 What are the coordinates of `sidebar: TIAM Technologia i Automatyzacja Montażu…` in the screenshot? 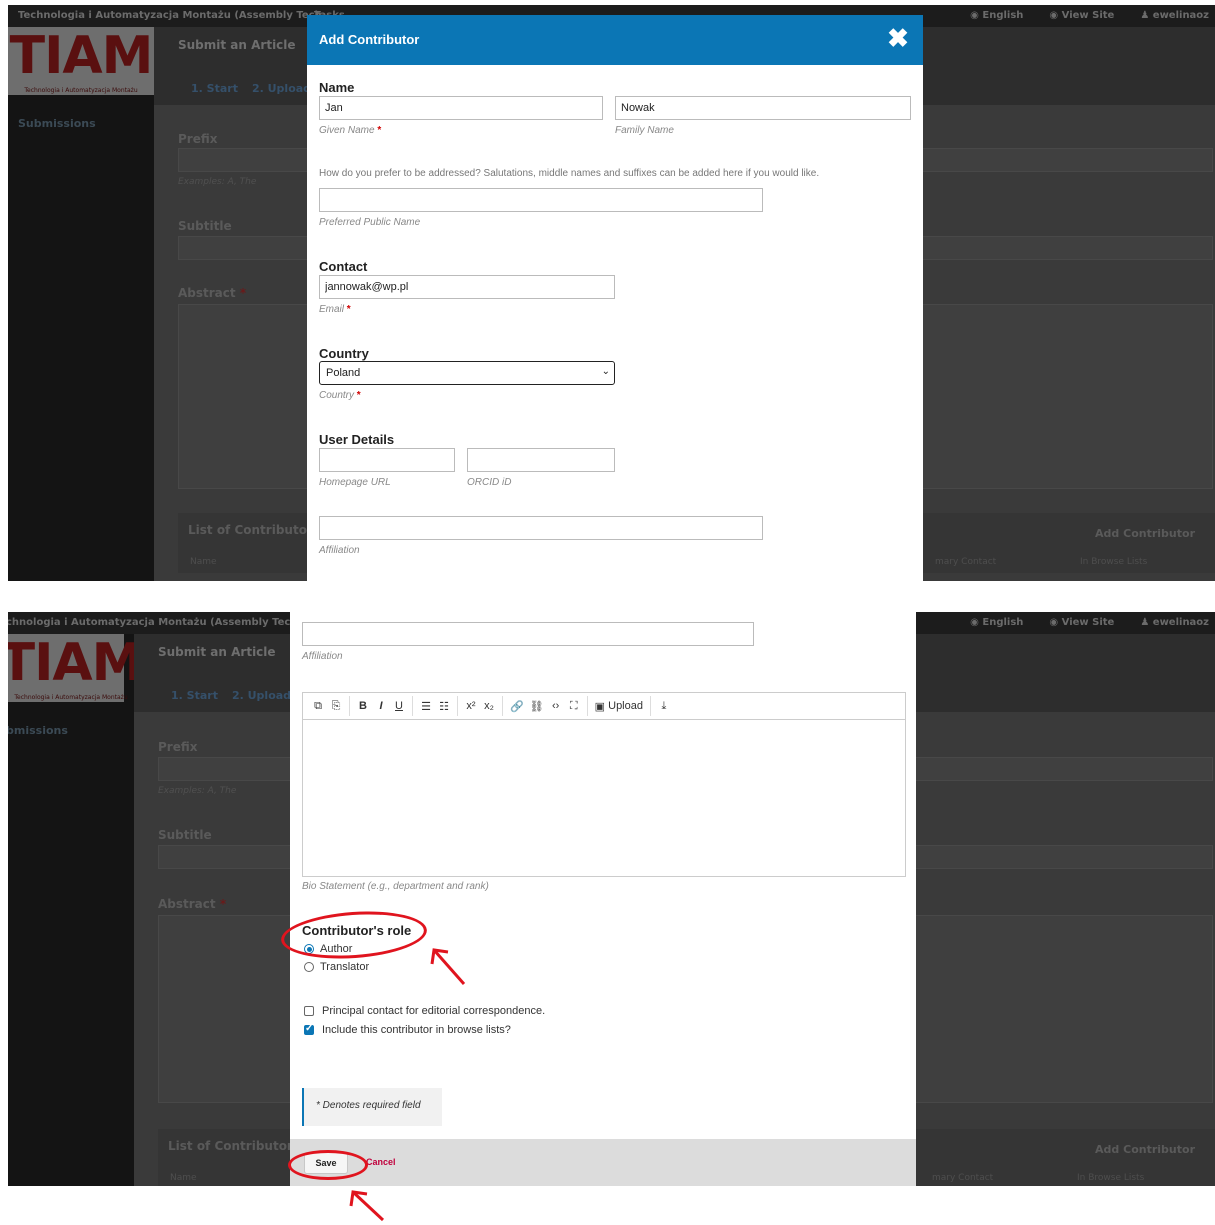 It's located at (81, 304).